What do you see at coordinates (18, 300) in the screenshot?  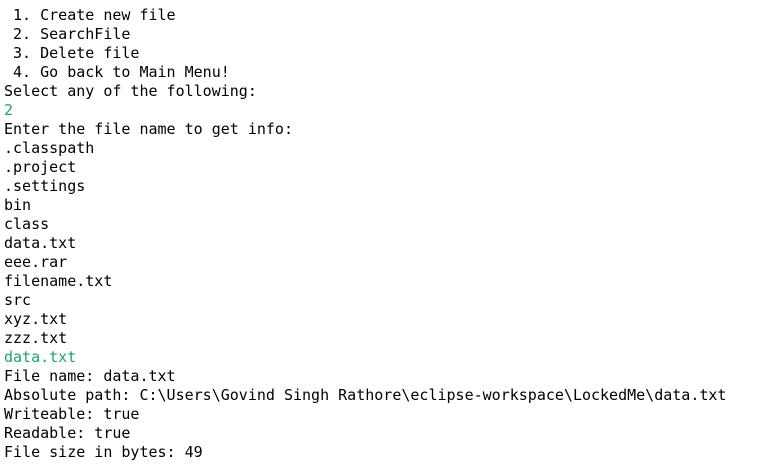 I see `file-list-item: src` at bounding box center [18, 300].